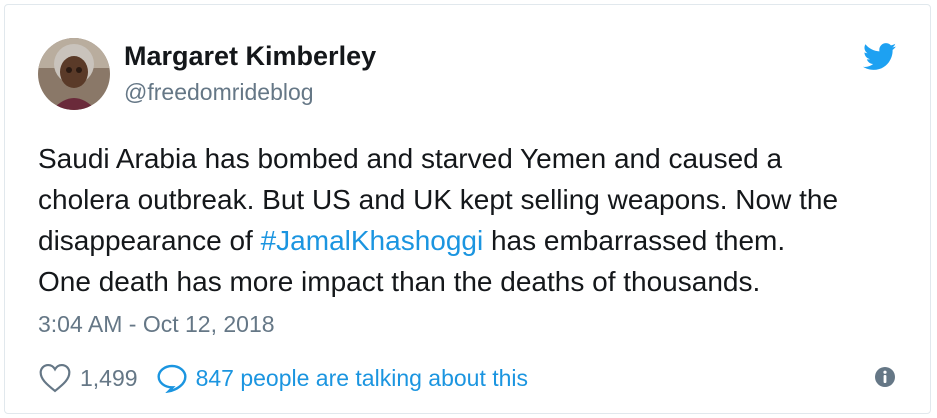  Describe the element at coordinates (74, 74) in the screenshot. I see `avatar` at that location.